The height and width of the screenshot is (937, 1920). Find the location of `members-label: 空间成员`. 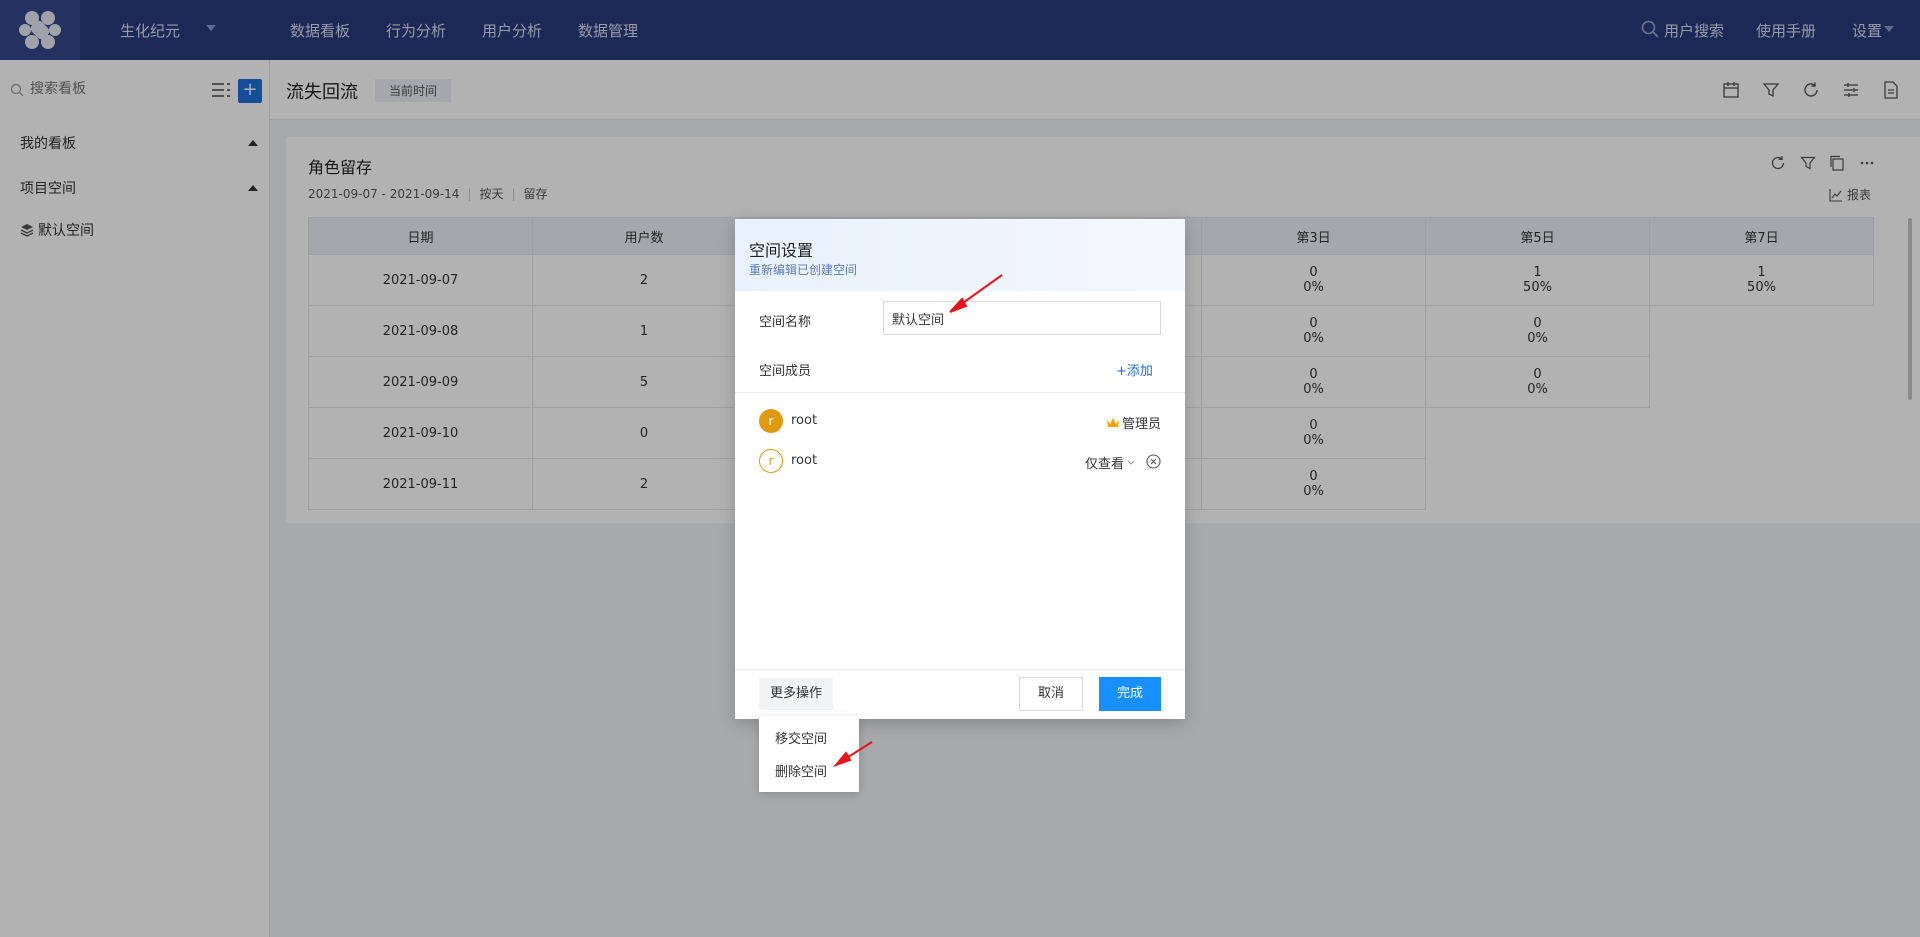

members-label: 空间成员 is located at coordinates (785, 371).